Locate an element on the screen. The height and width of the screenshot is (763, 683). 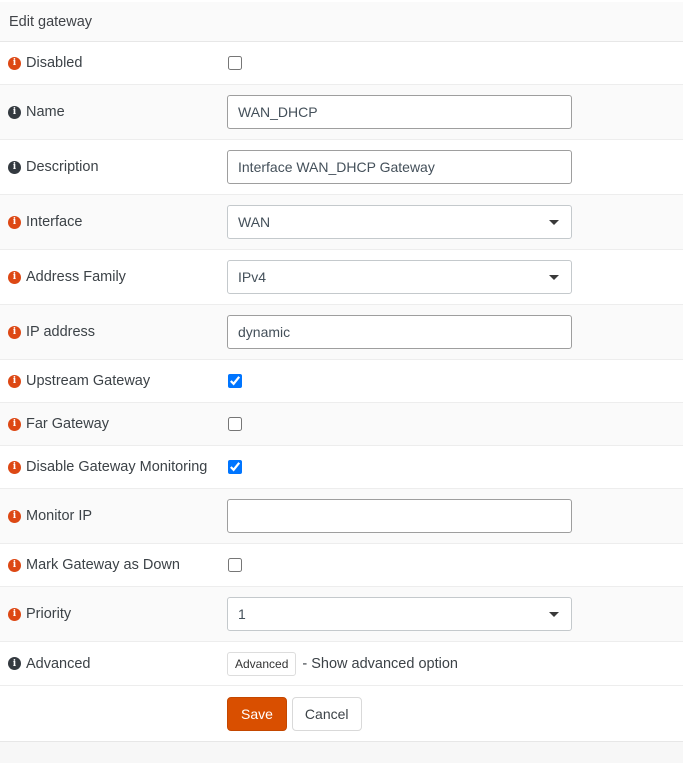
page-title: Edit gateway is located at coordinates (51, 21).